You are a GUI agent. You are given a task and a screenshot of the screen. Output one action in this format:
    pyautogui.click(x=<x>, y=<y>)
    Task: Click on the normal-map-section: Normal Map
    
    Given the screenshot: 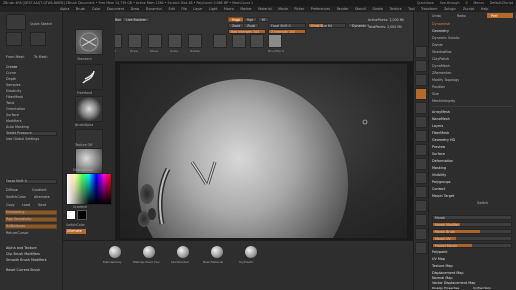 What is the action you would take?
    pyautogui.click(x=442, y=278)
    